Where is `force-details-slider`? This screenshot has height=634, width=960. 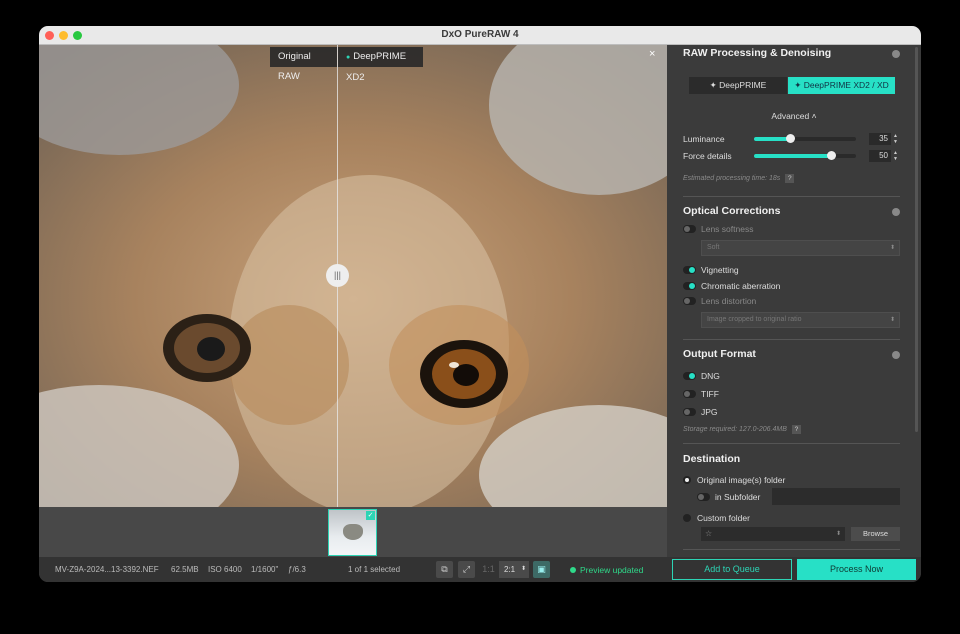 force-details-slider is located at coordinates (805, 155).